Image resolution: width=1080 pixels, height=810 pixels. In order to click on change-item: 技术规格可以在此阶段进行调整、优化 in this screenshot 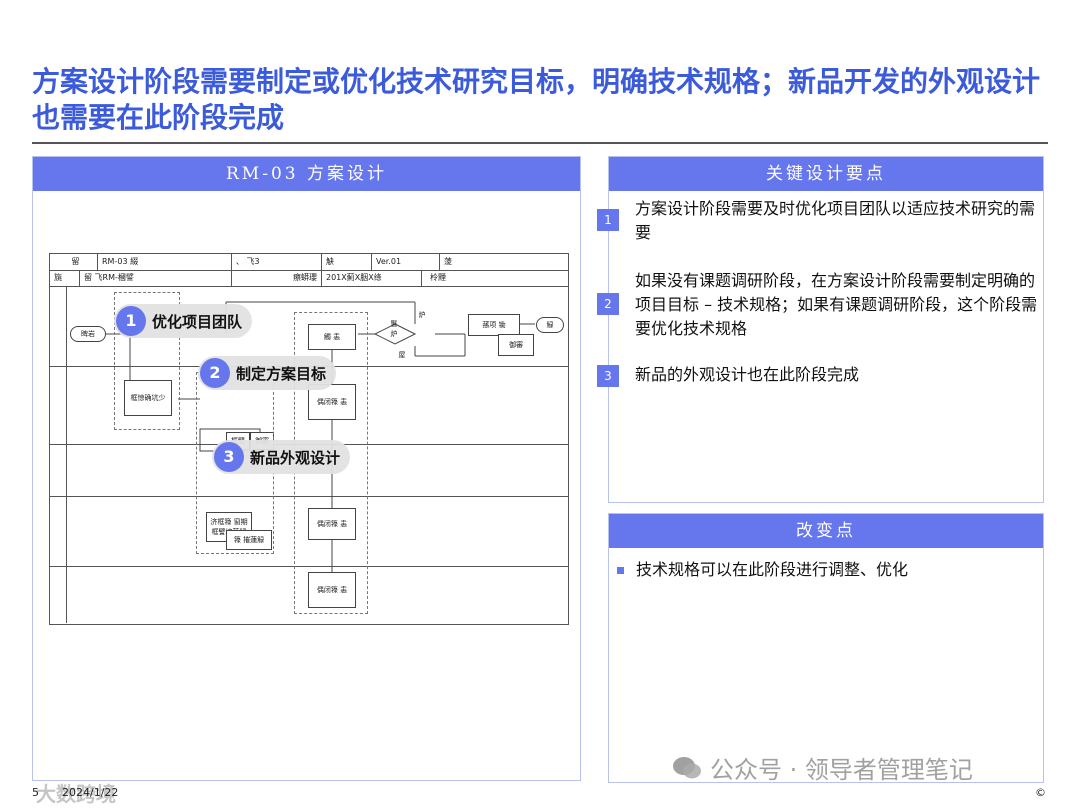, I will do `click(762, 568)`.